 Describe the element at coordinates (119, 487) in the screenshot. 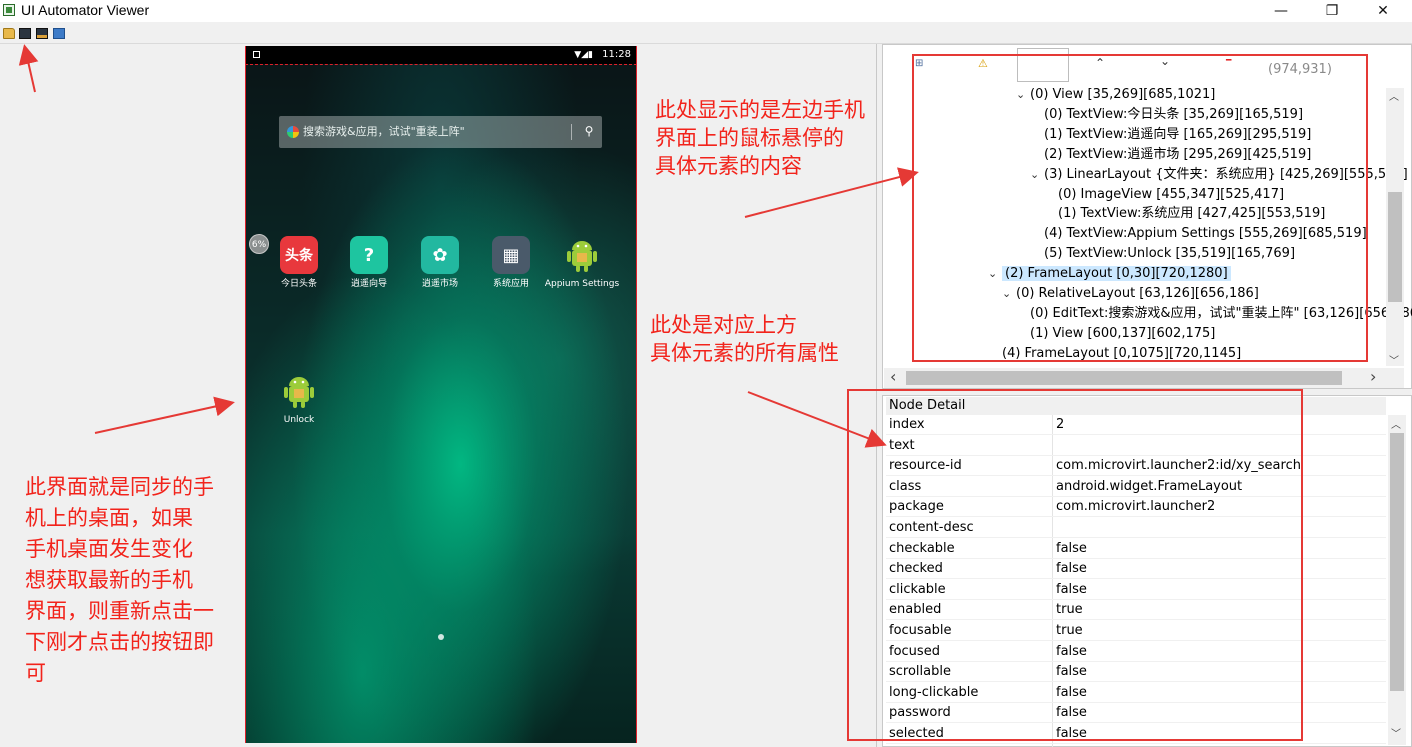

I see `annotation-line: 此界面就是同步的手` at that location.